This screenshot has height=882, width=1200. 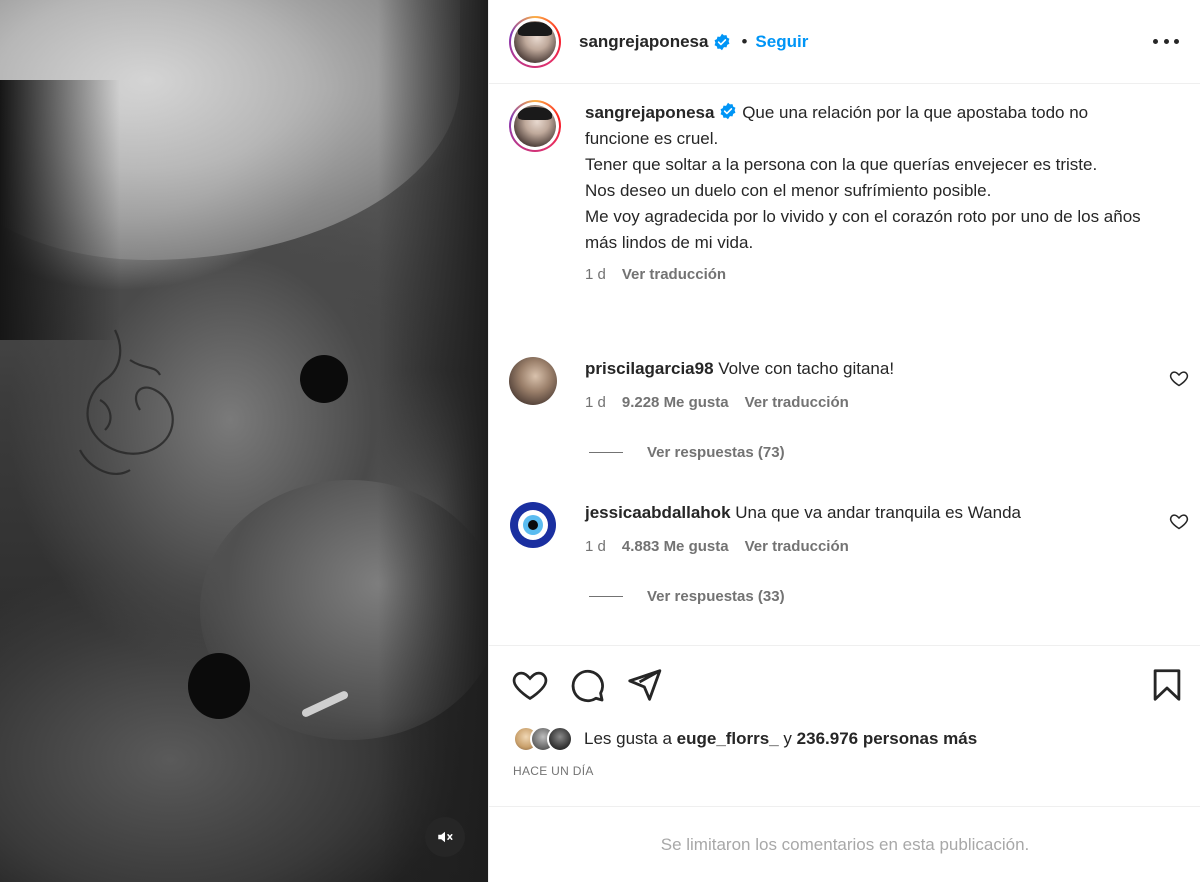 What do you see at coordinates (787, 738) in the screenshot?
I see `likes-connector: y` at bounding box center [787, 738].